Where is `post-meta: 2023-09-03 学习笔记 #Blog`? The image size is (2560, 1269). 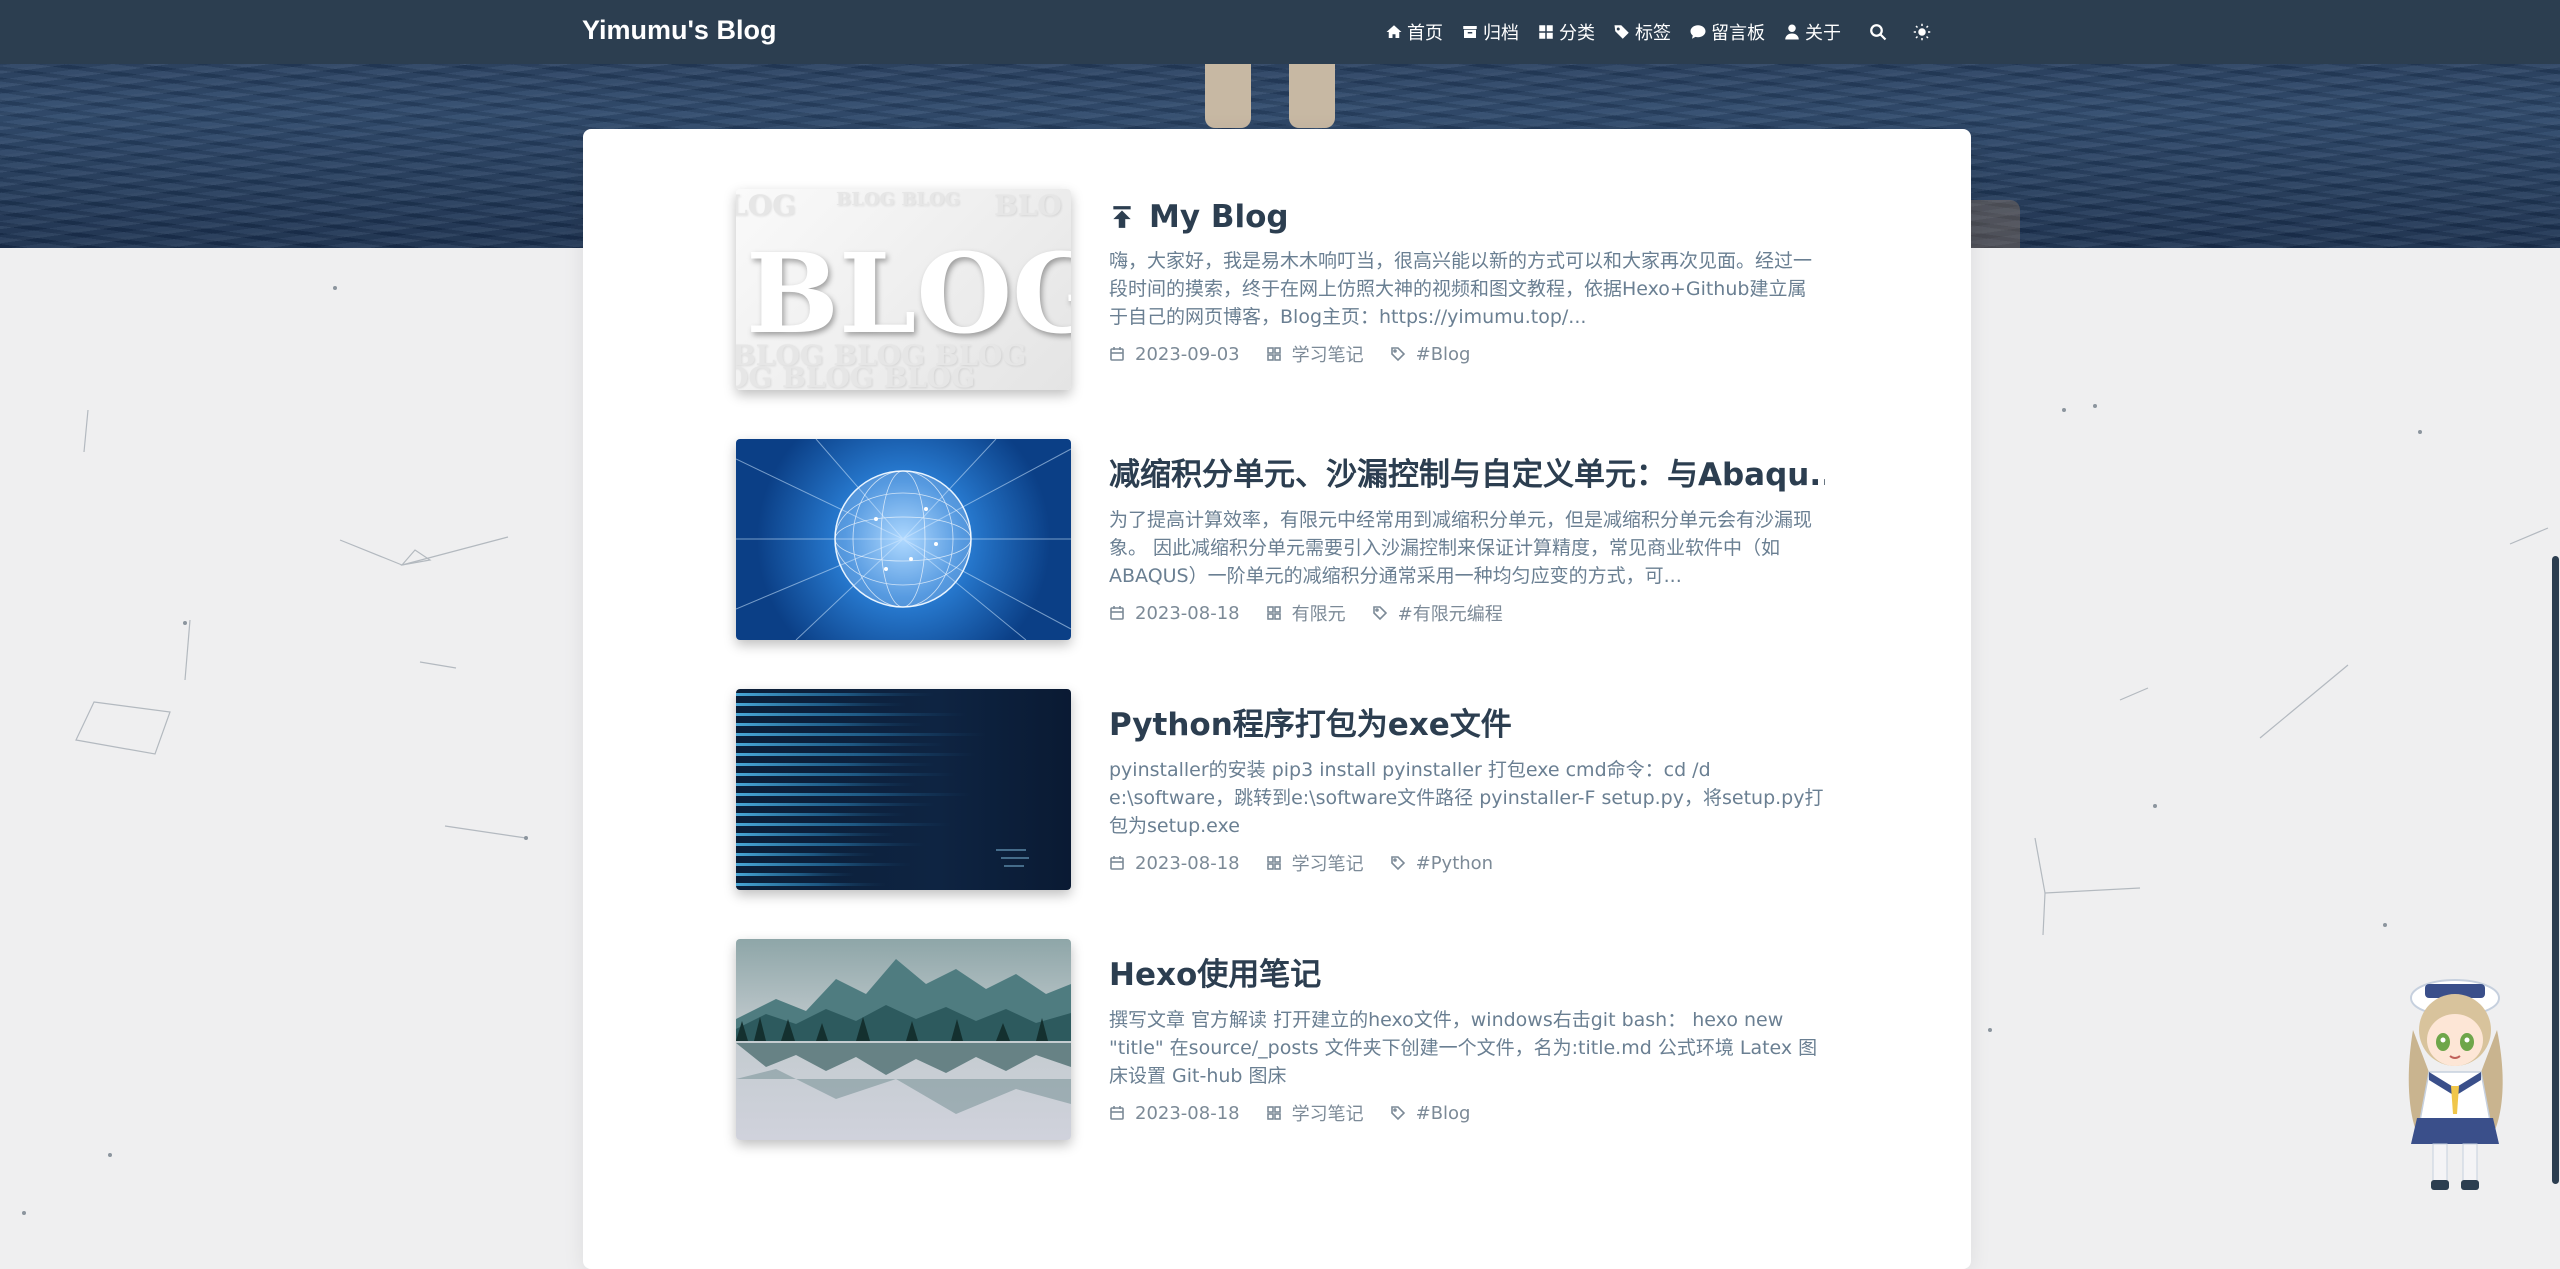 post-meta: 2023-09-03 学习笔记 #Blog is located at coordinates (1467, 354).